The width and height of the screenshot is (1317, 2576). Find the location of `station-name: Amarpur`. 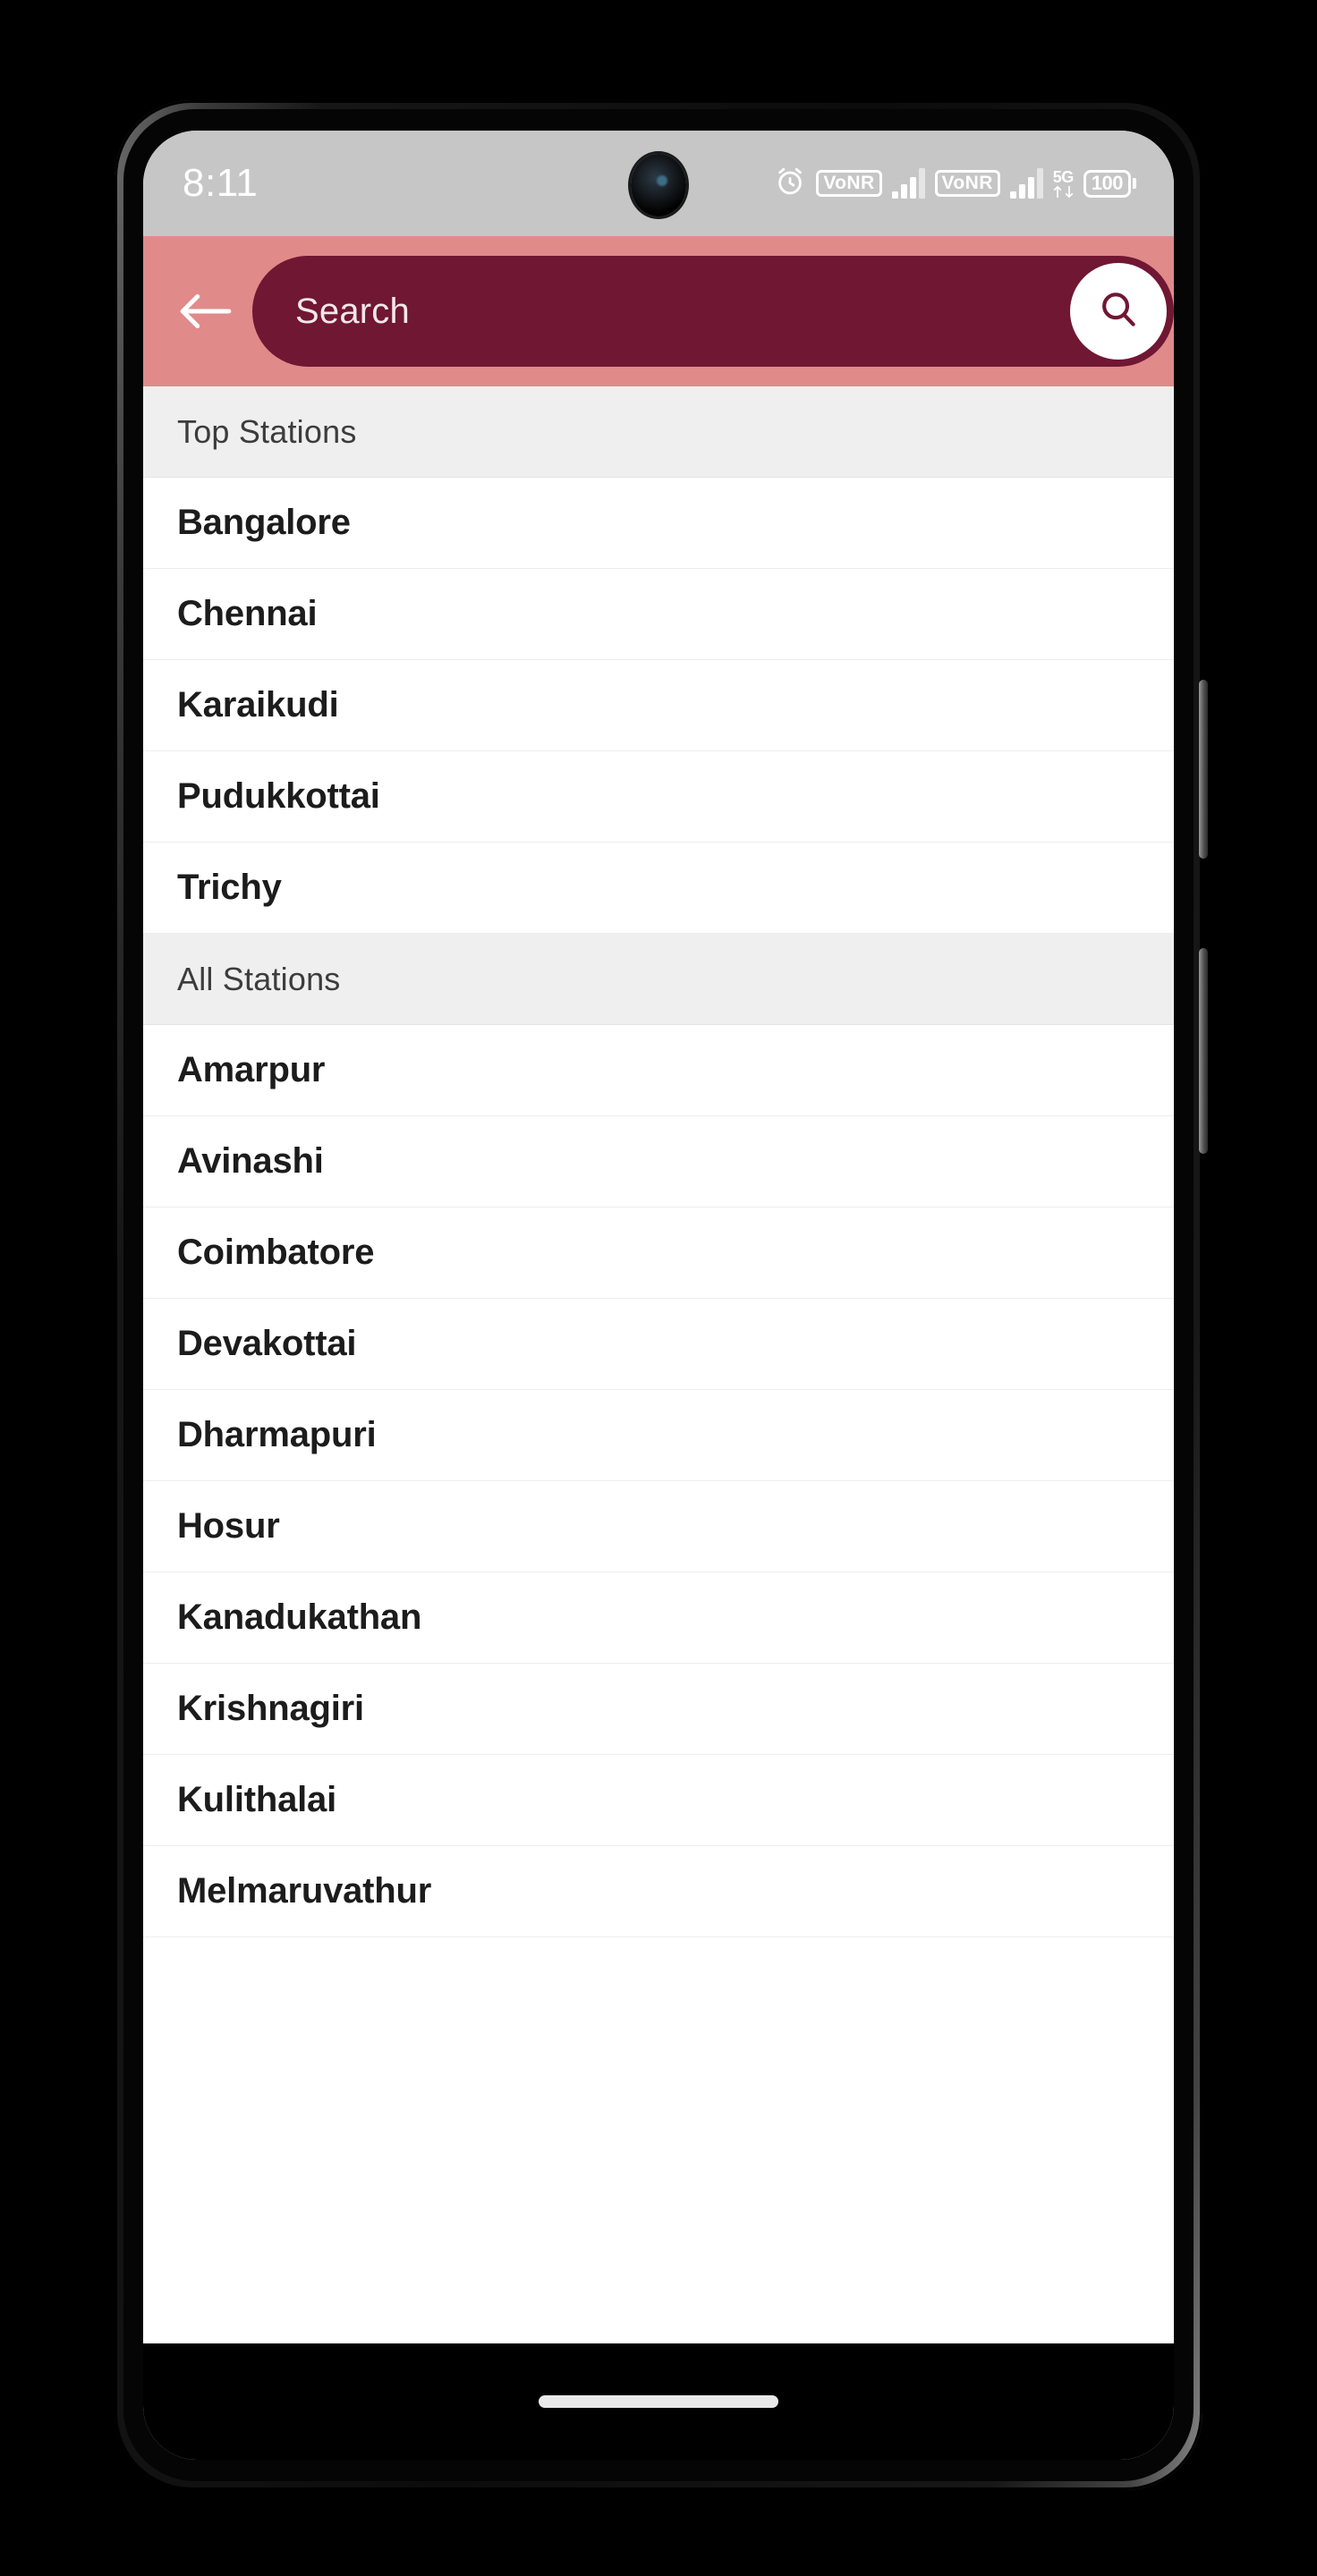

station-name: Amarpur is located at coordinates (252, 1069).